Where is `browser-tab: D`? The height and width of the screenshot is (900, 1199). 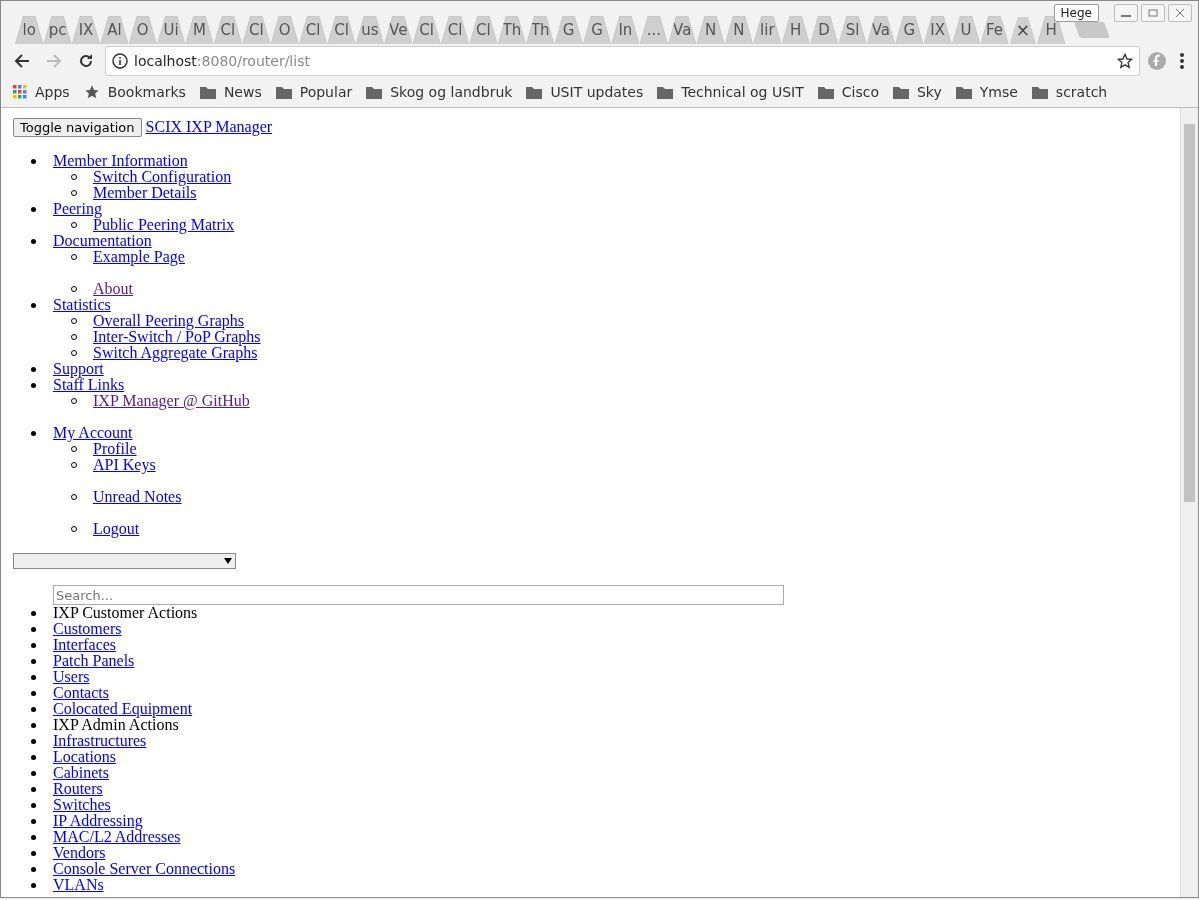
browser-tab: D is located at coordinates (824, 30).